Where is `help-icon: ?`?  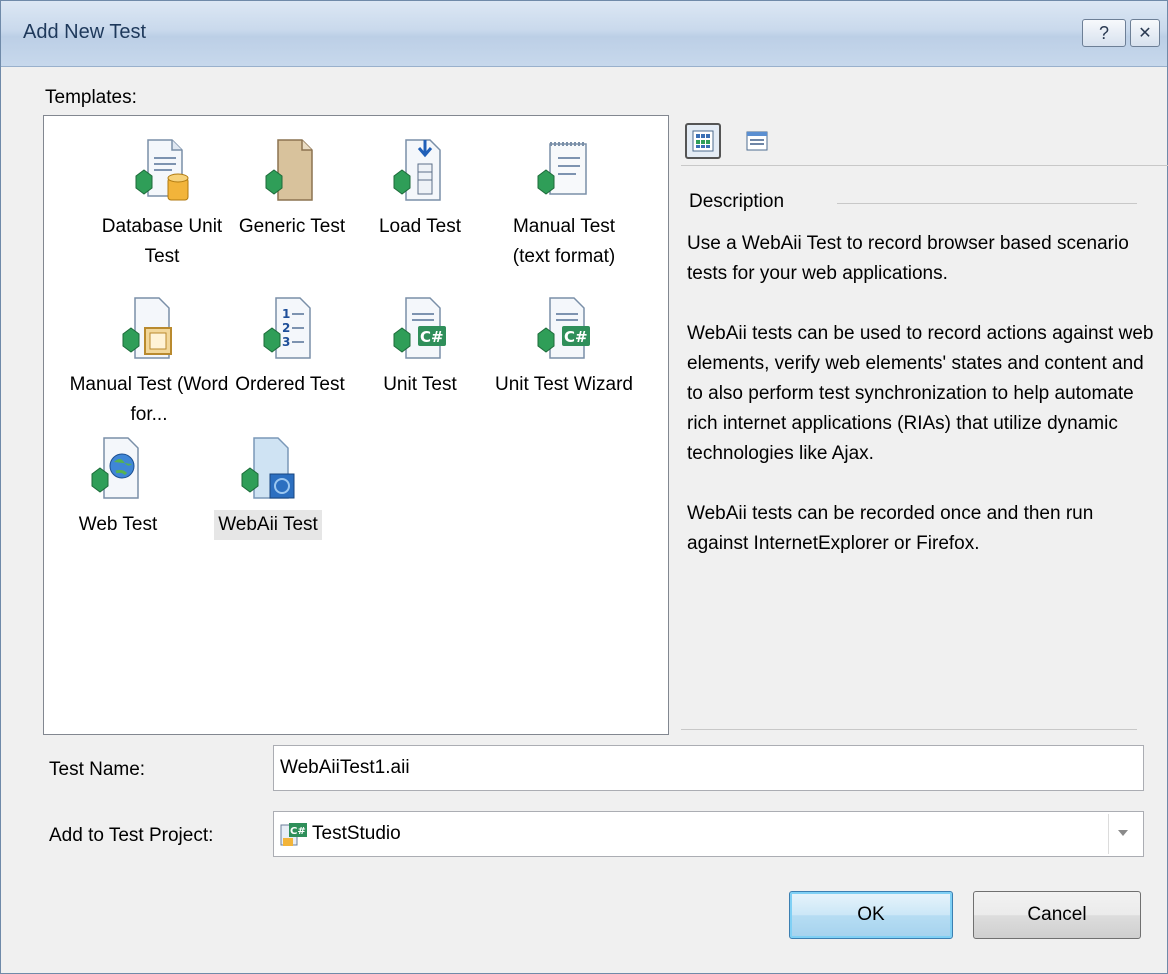
help-icon: ? is located at coordinates (1103, 32).